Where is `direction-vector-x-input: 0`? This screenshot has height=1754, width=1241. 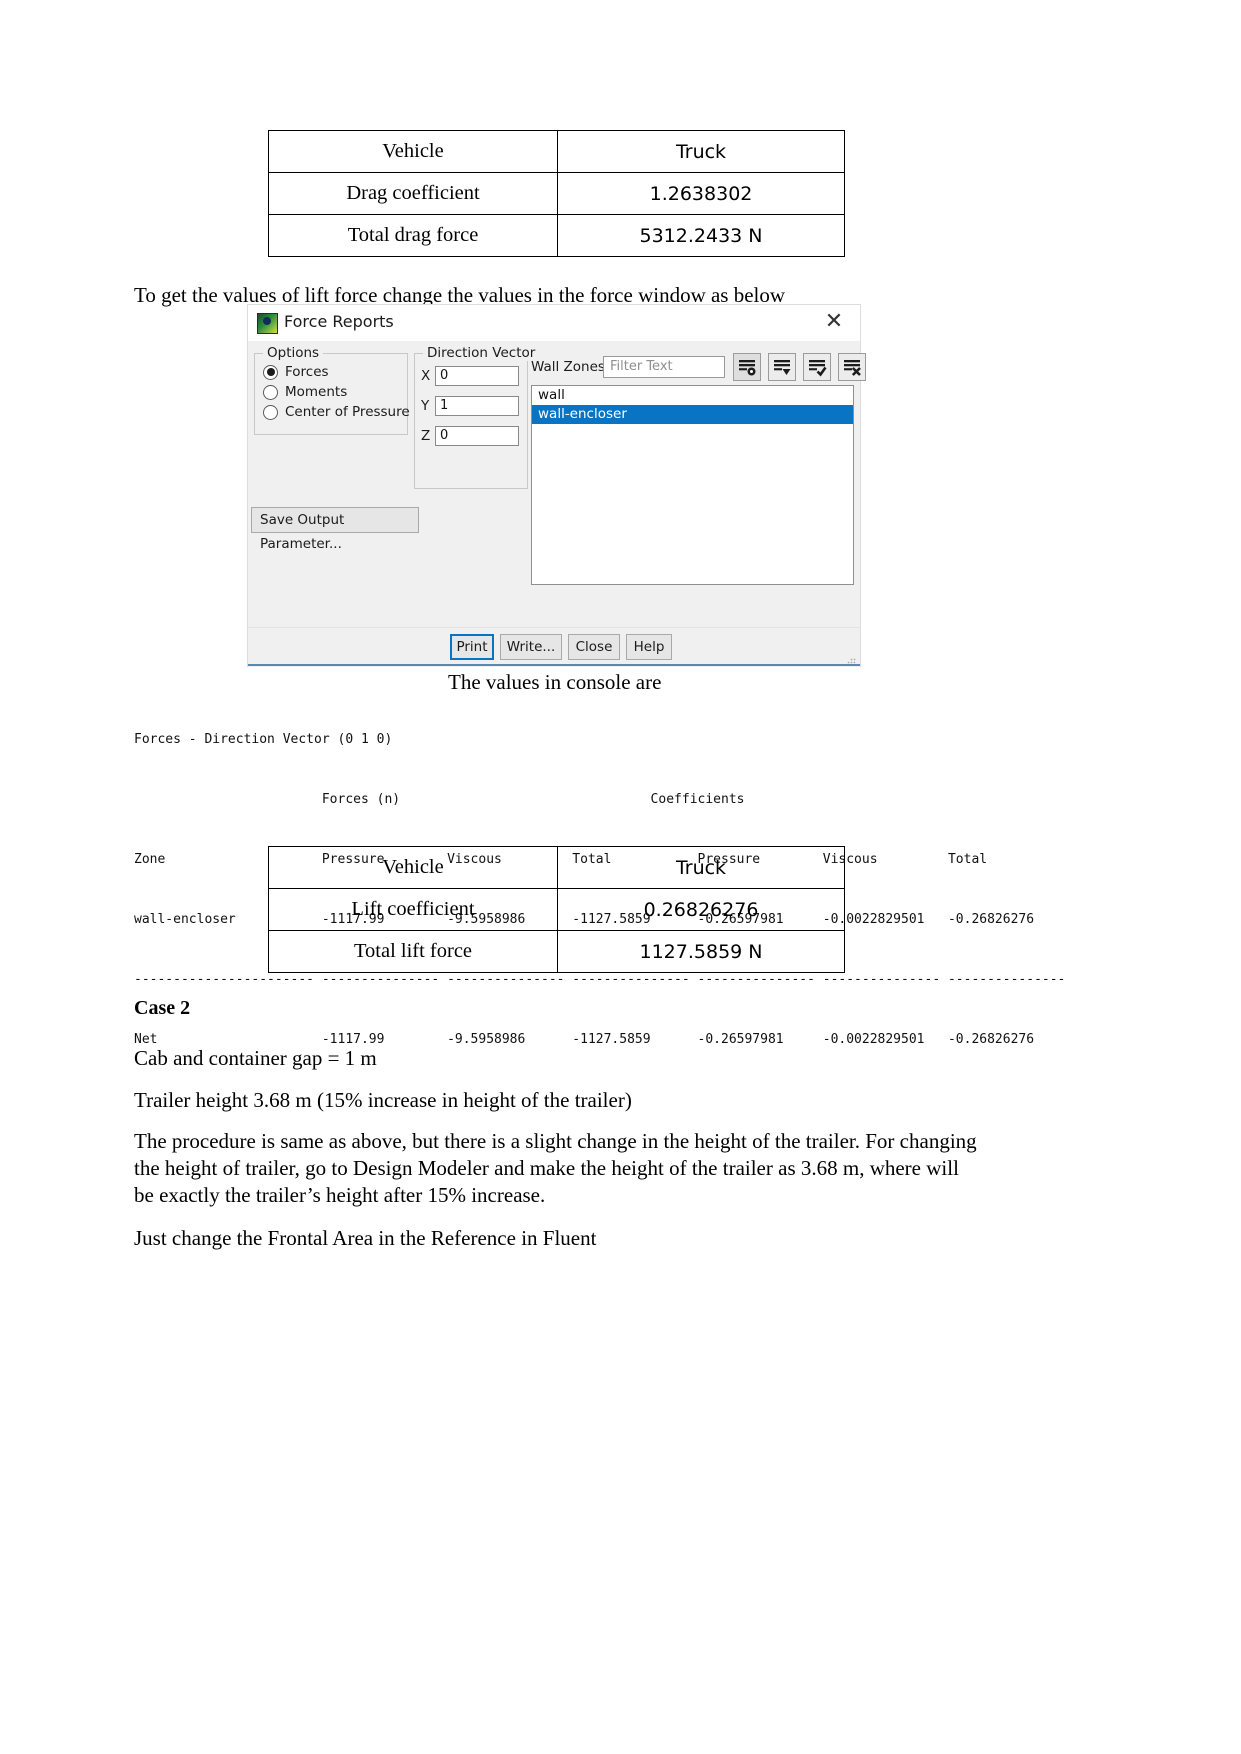 direction-vector-x-input: 0 is located at coordinates (477, 376).